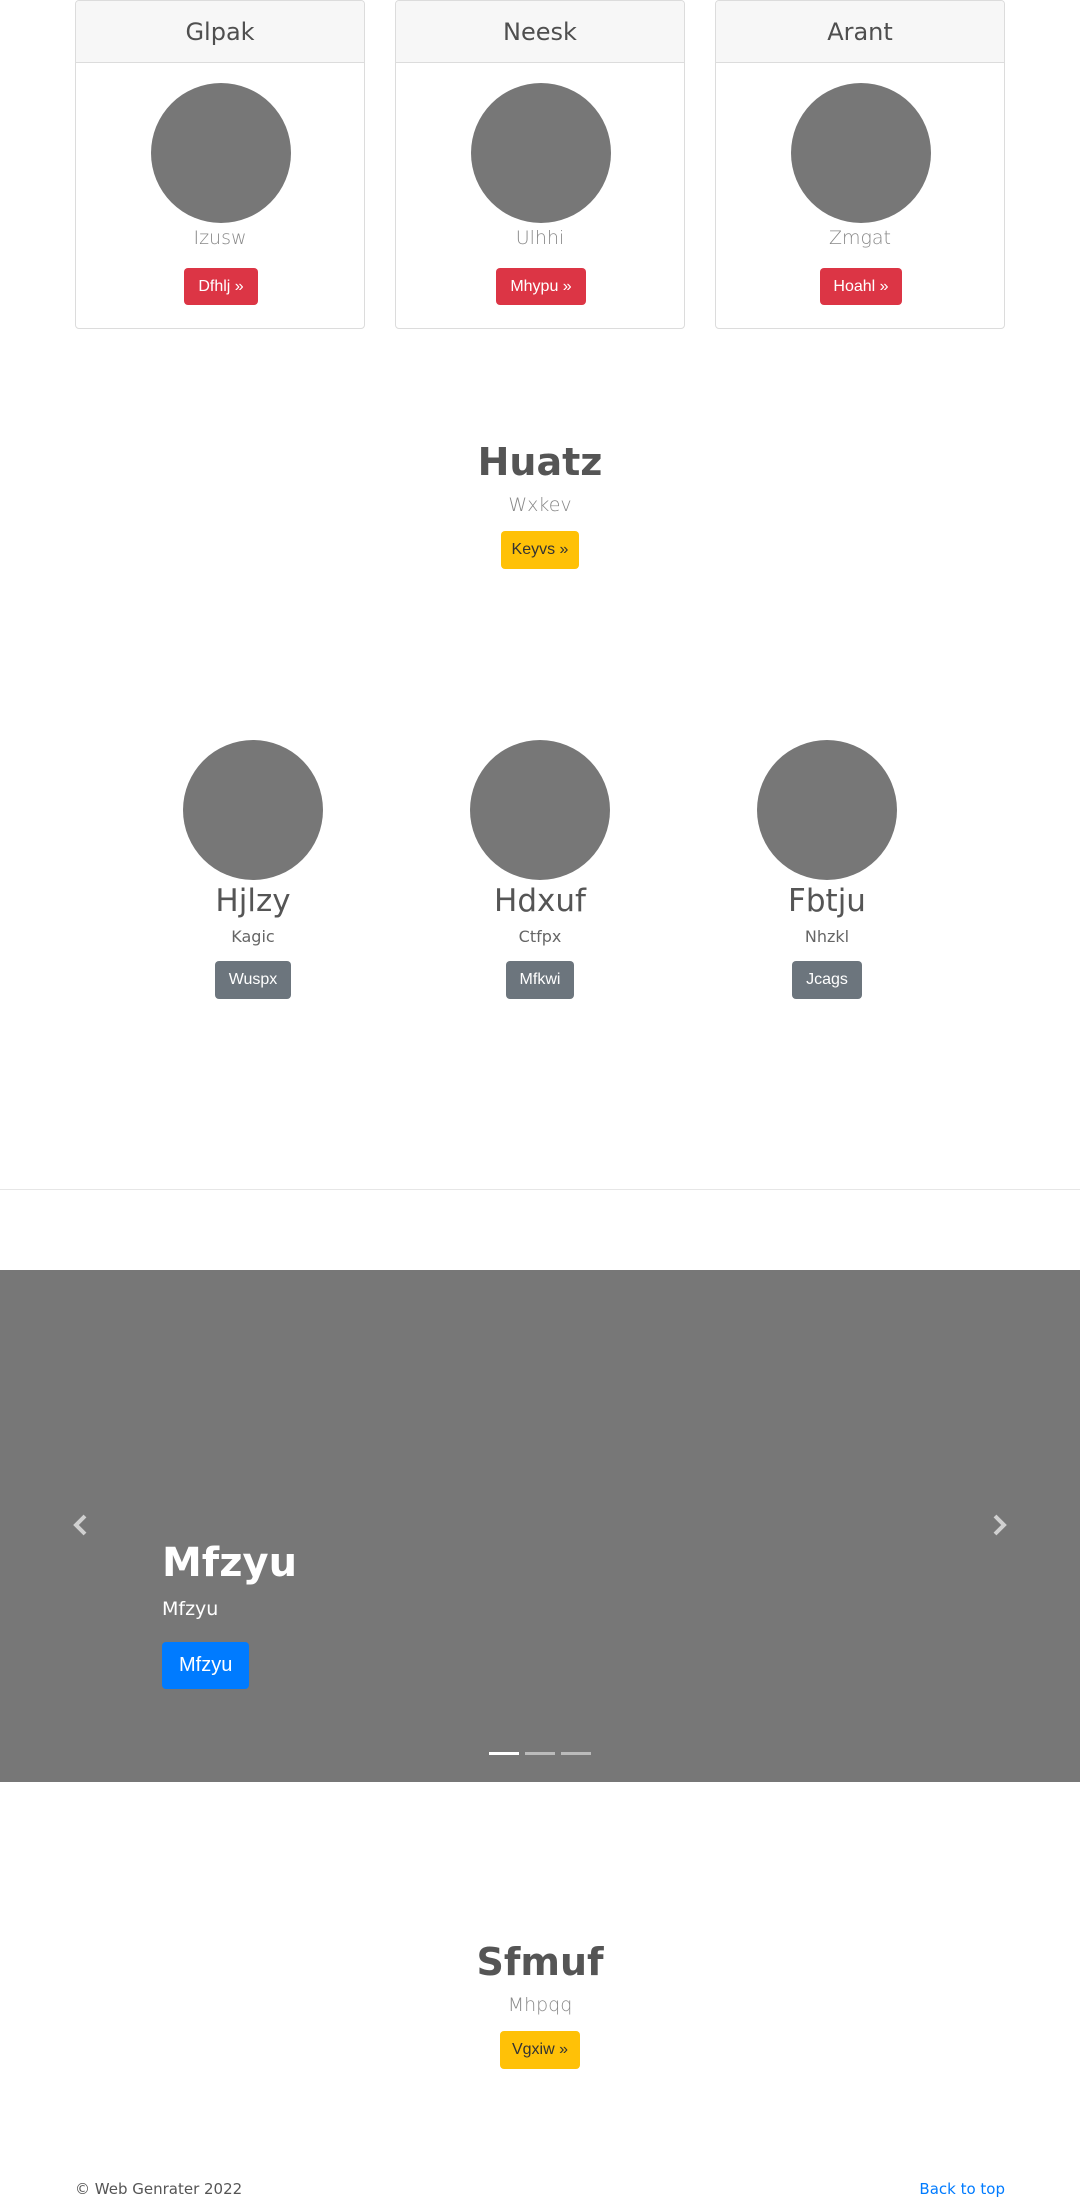 This screenshot has width=1080, height=2201. I want to click on feature-section: Huatz Wxkev Keyvs », so click(540, 504).